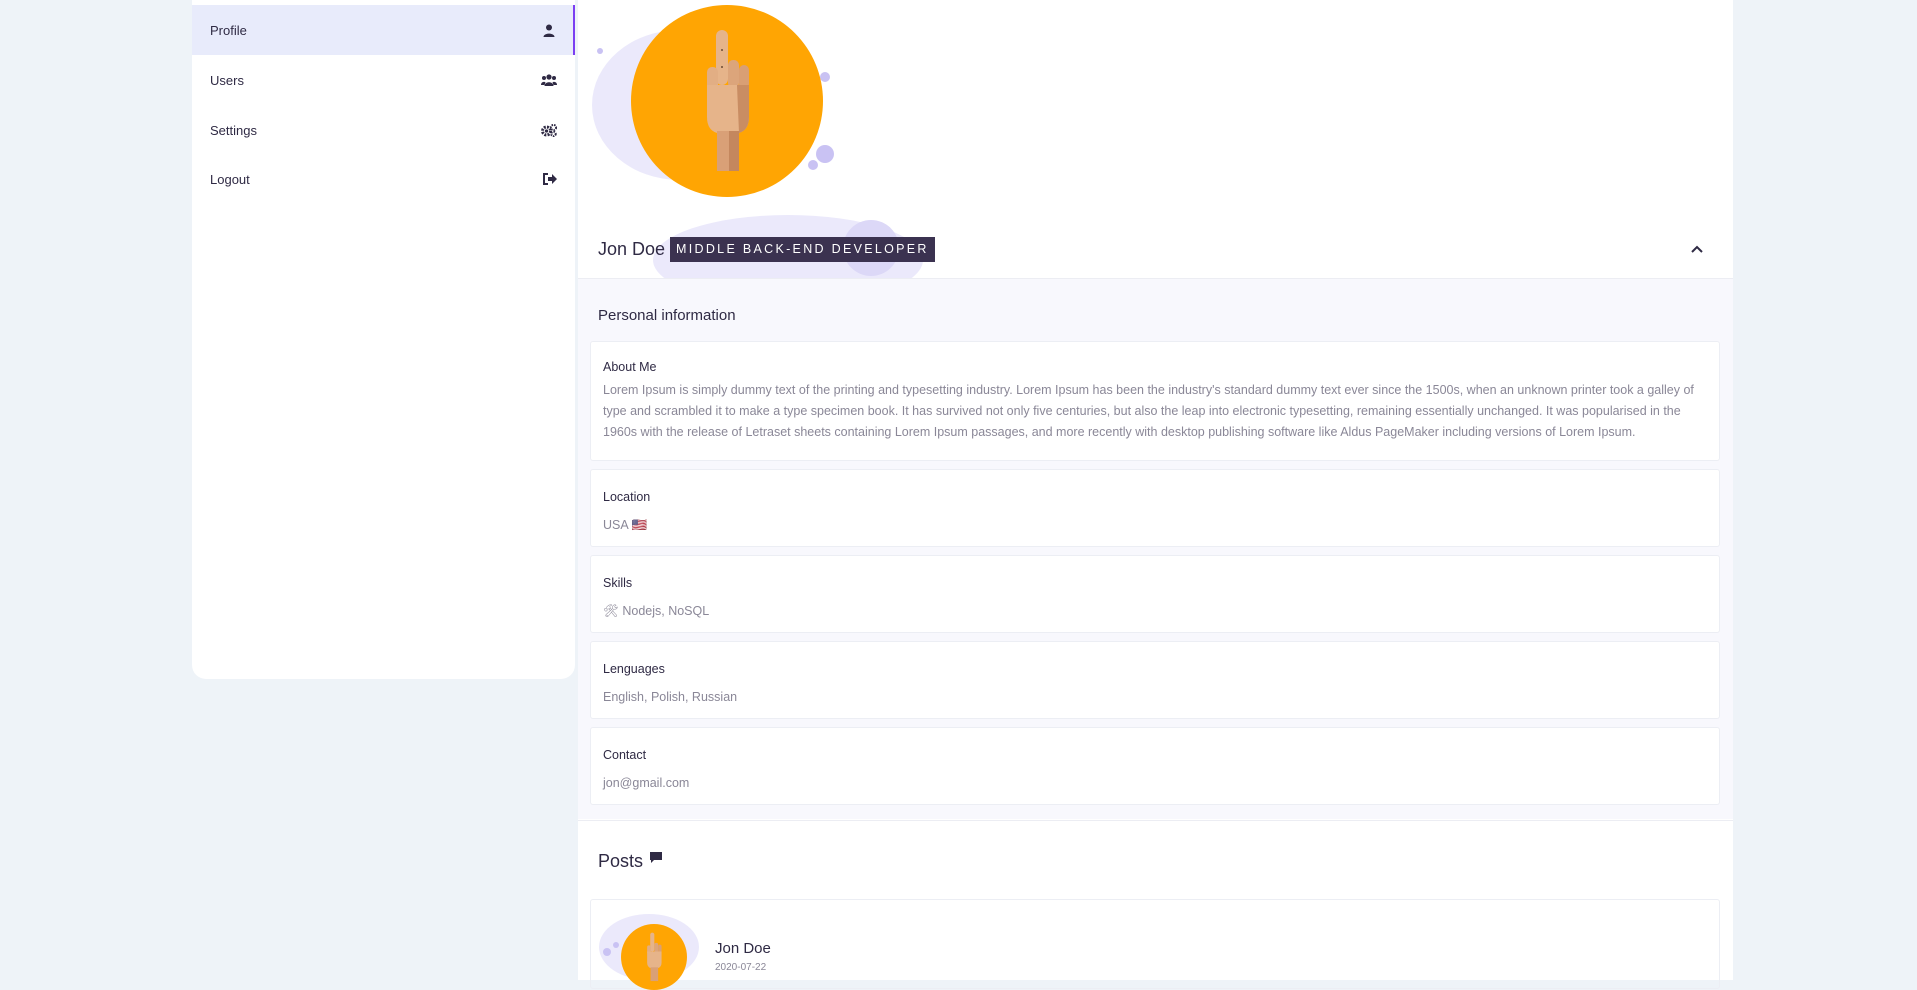 Image resolution: width=1917 pixels, height=990 pixels. Describe the element at coordinates (230, 179) in the screenshot. I see `sidebar-item-label: Logout` at that location.